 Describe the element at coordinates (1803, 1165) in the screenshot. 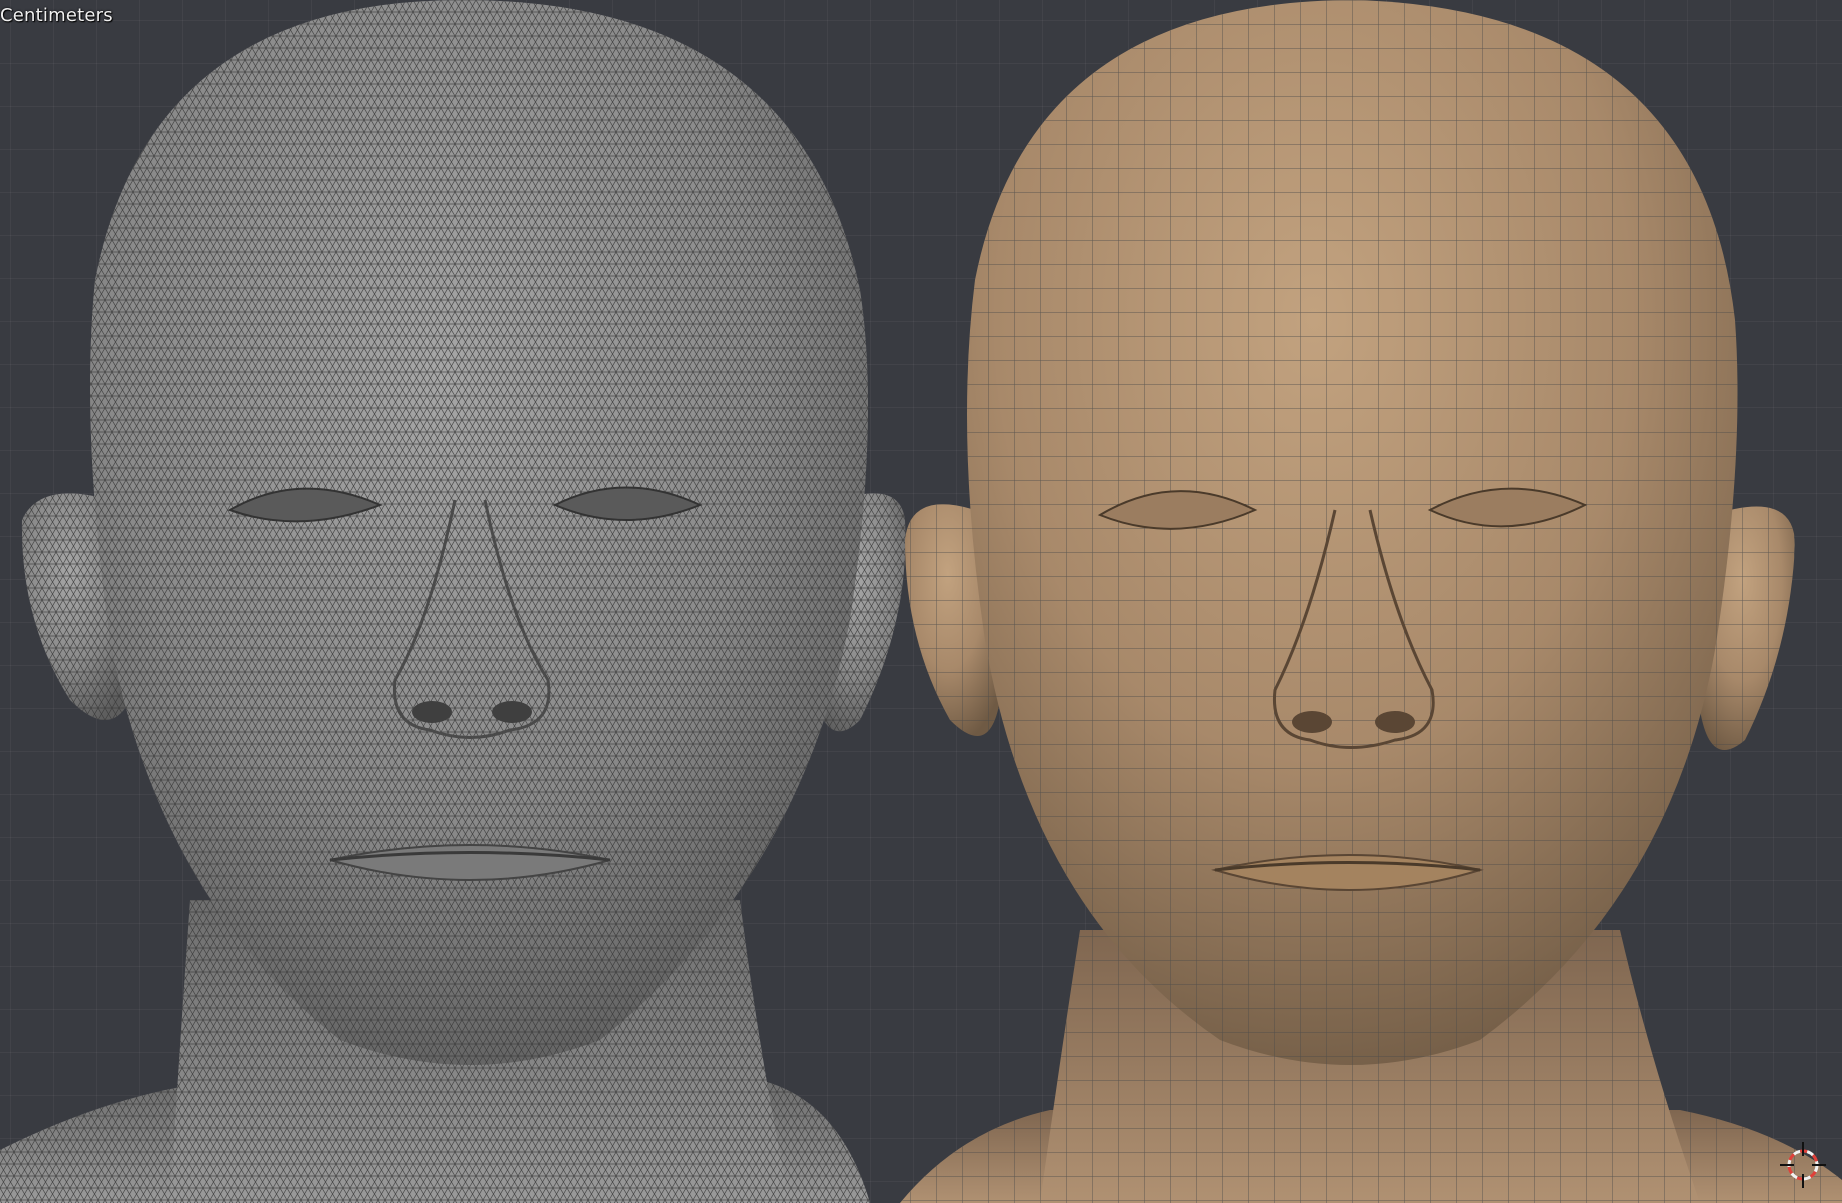

I see `3d-cursor-icon` at that location.